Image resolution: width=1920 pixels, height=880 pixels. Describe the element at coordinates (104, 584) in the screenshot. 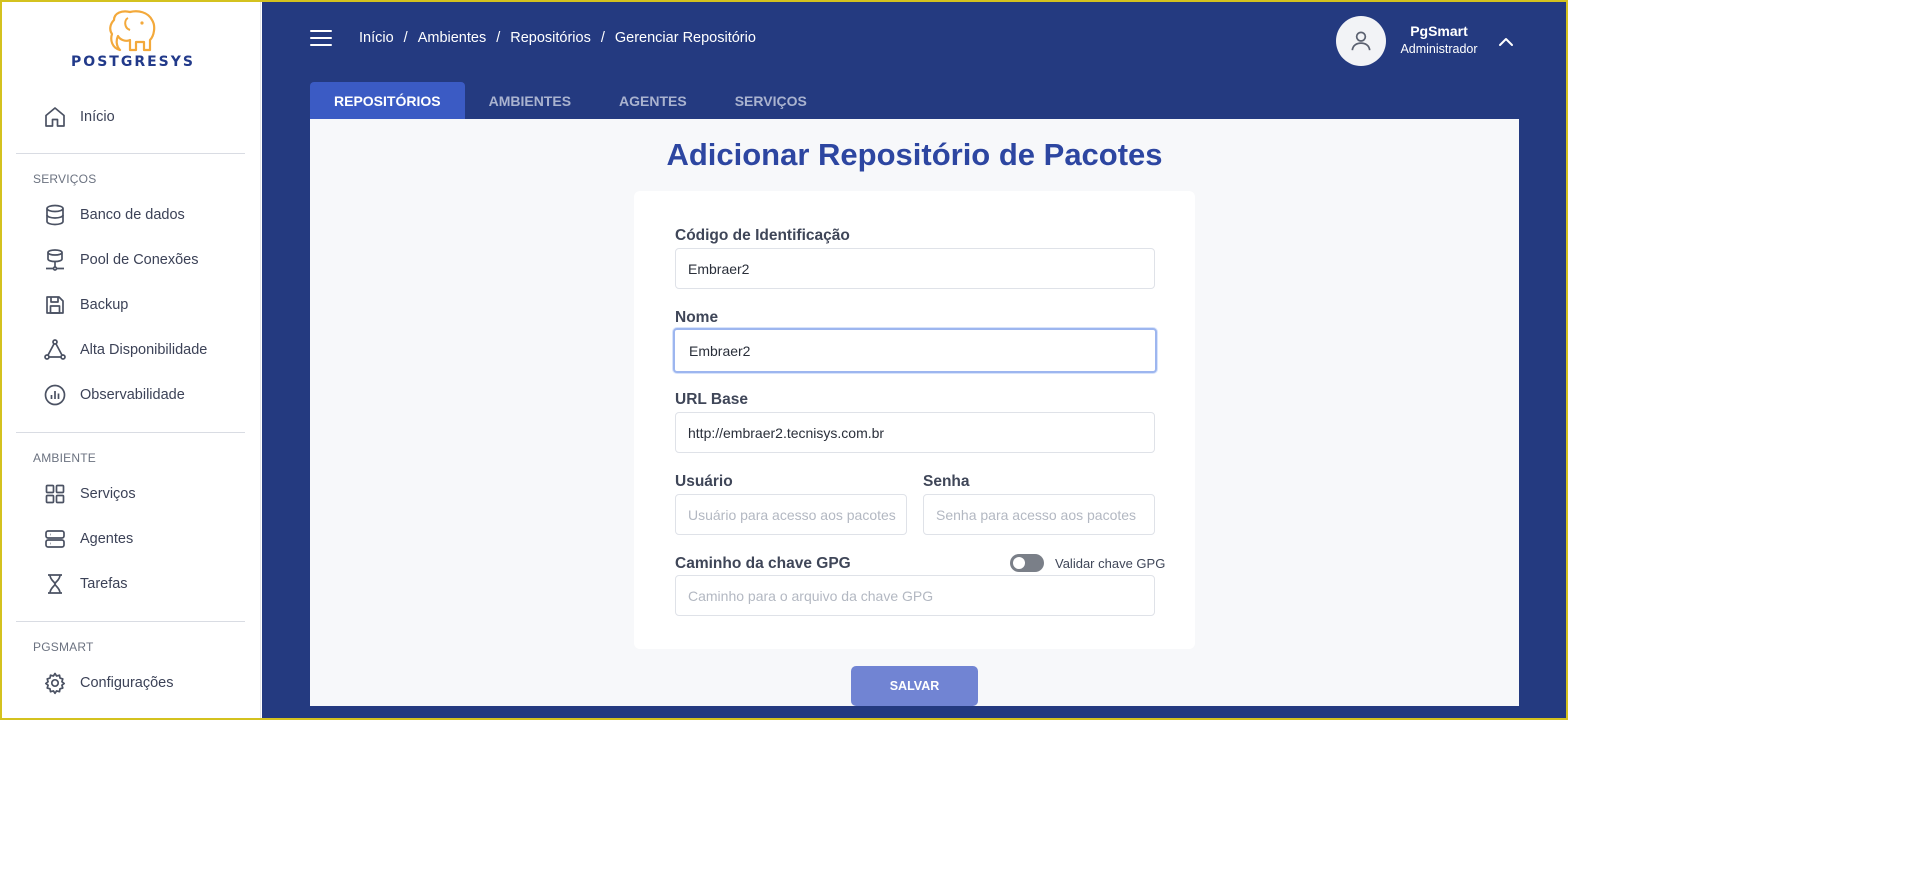

I see `sidebar-item-label: Tarefas` at that location.